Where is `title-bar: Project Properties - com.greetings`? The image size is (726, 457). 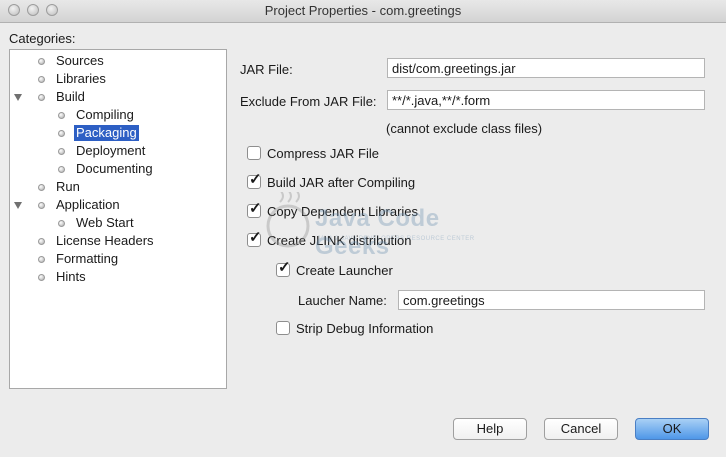 title-bar: Project Properties - com.greetings is located at coordinates (363, 11).